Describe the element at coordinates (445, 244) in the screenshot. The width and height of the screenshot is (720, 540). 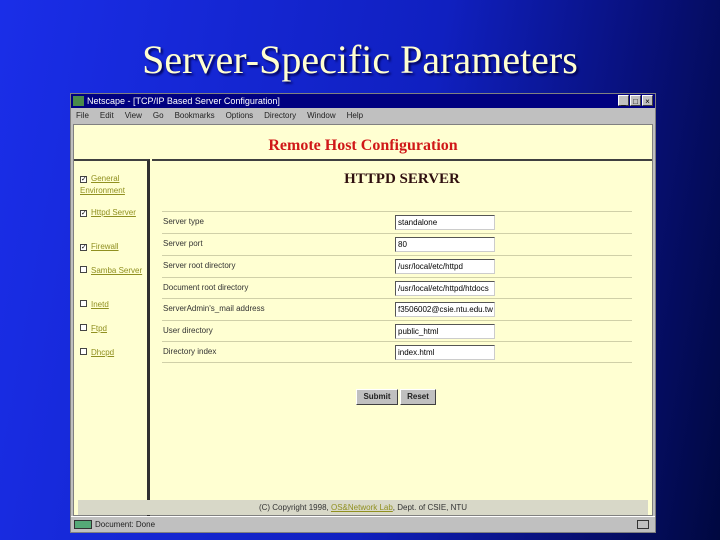
I see `server-port-input: 80` at that location.